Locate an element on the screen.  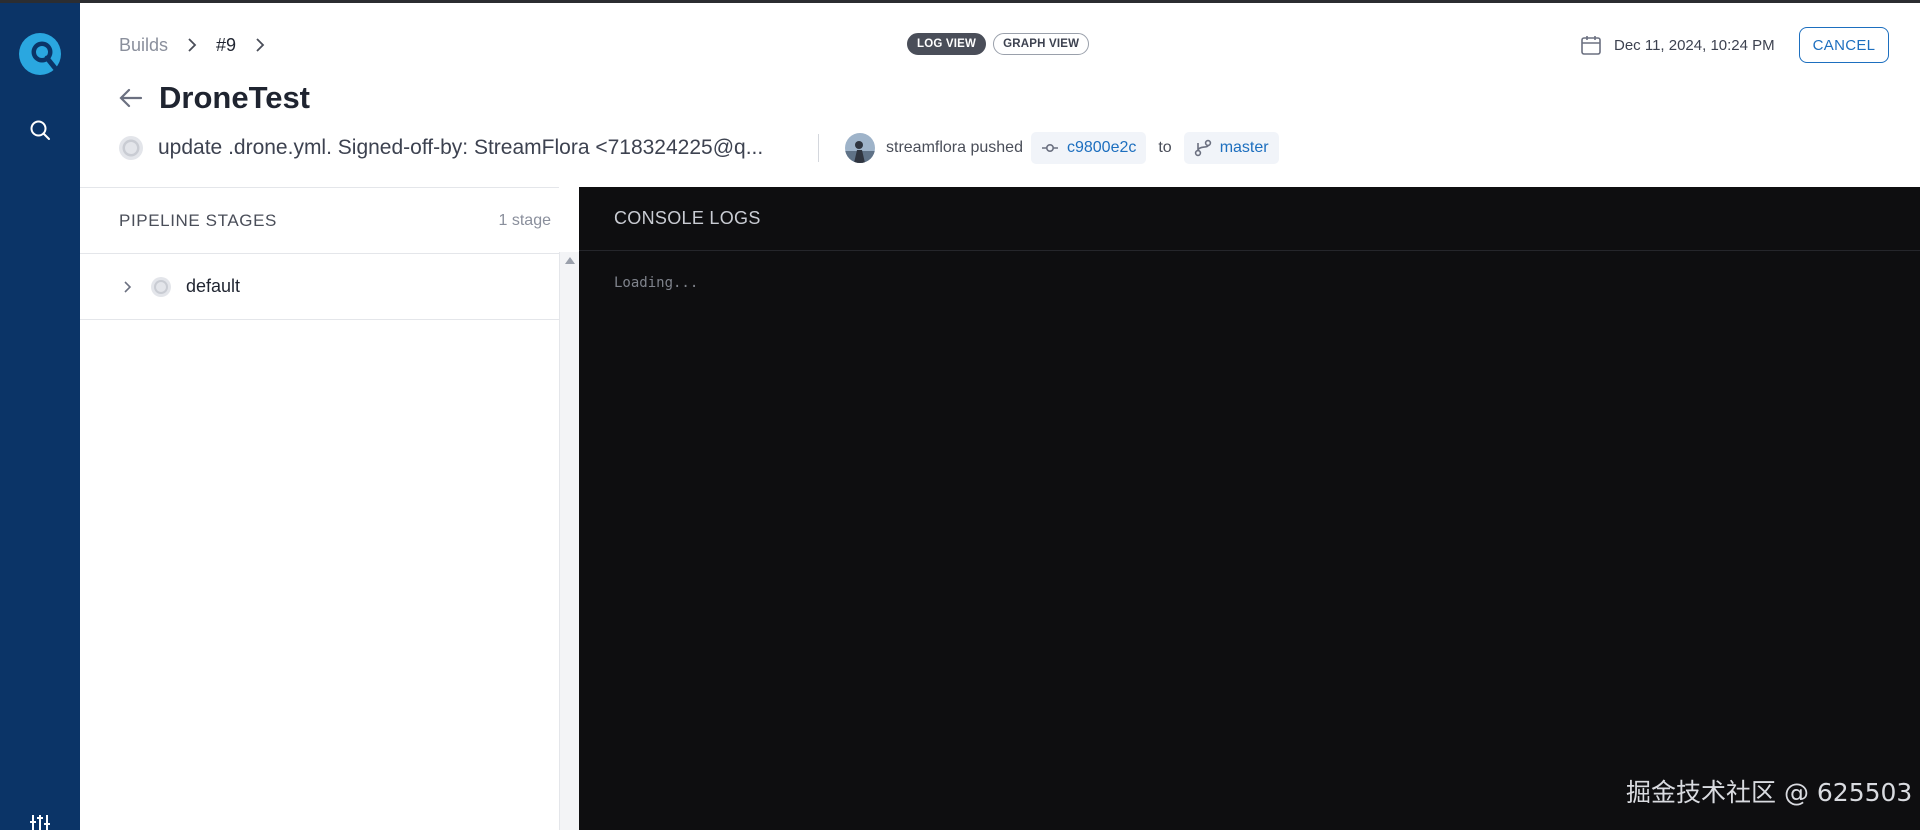
commit-author: streamflora pushed is located at coordinates (954, 147).